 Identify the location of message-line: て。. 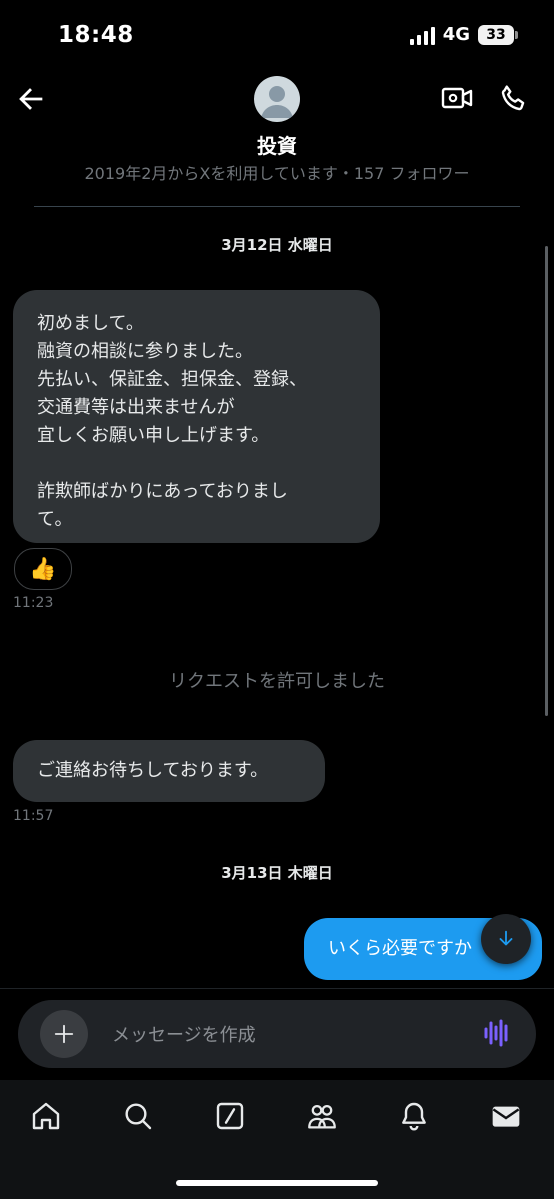
(55, 519).